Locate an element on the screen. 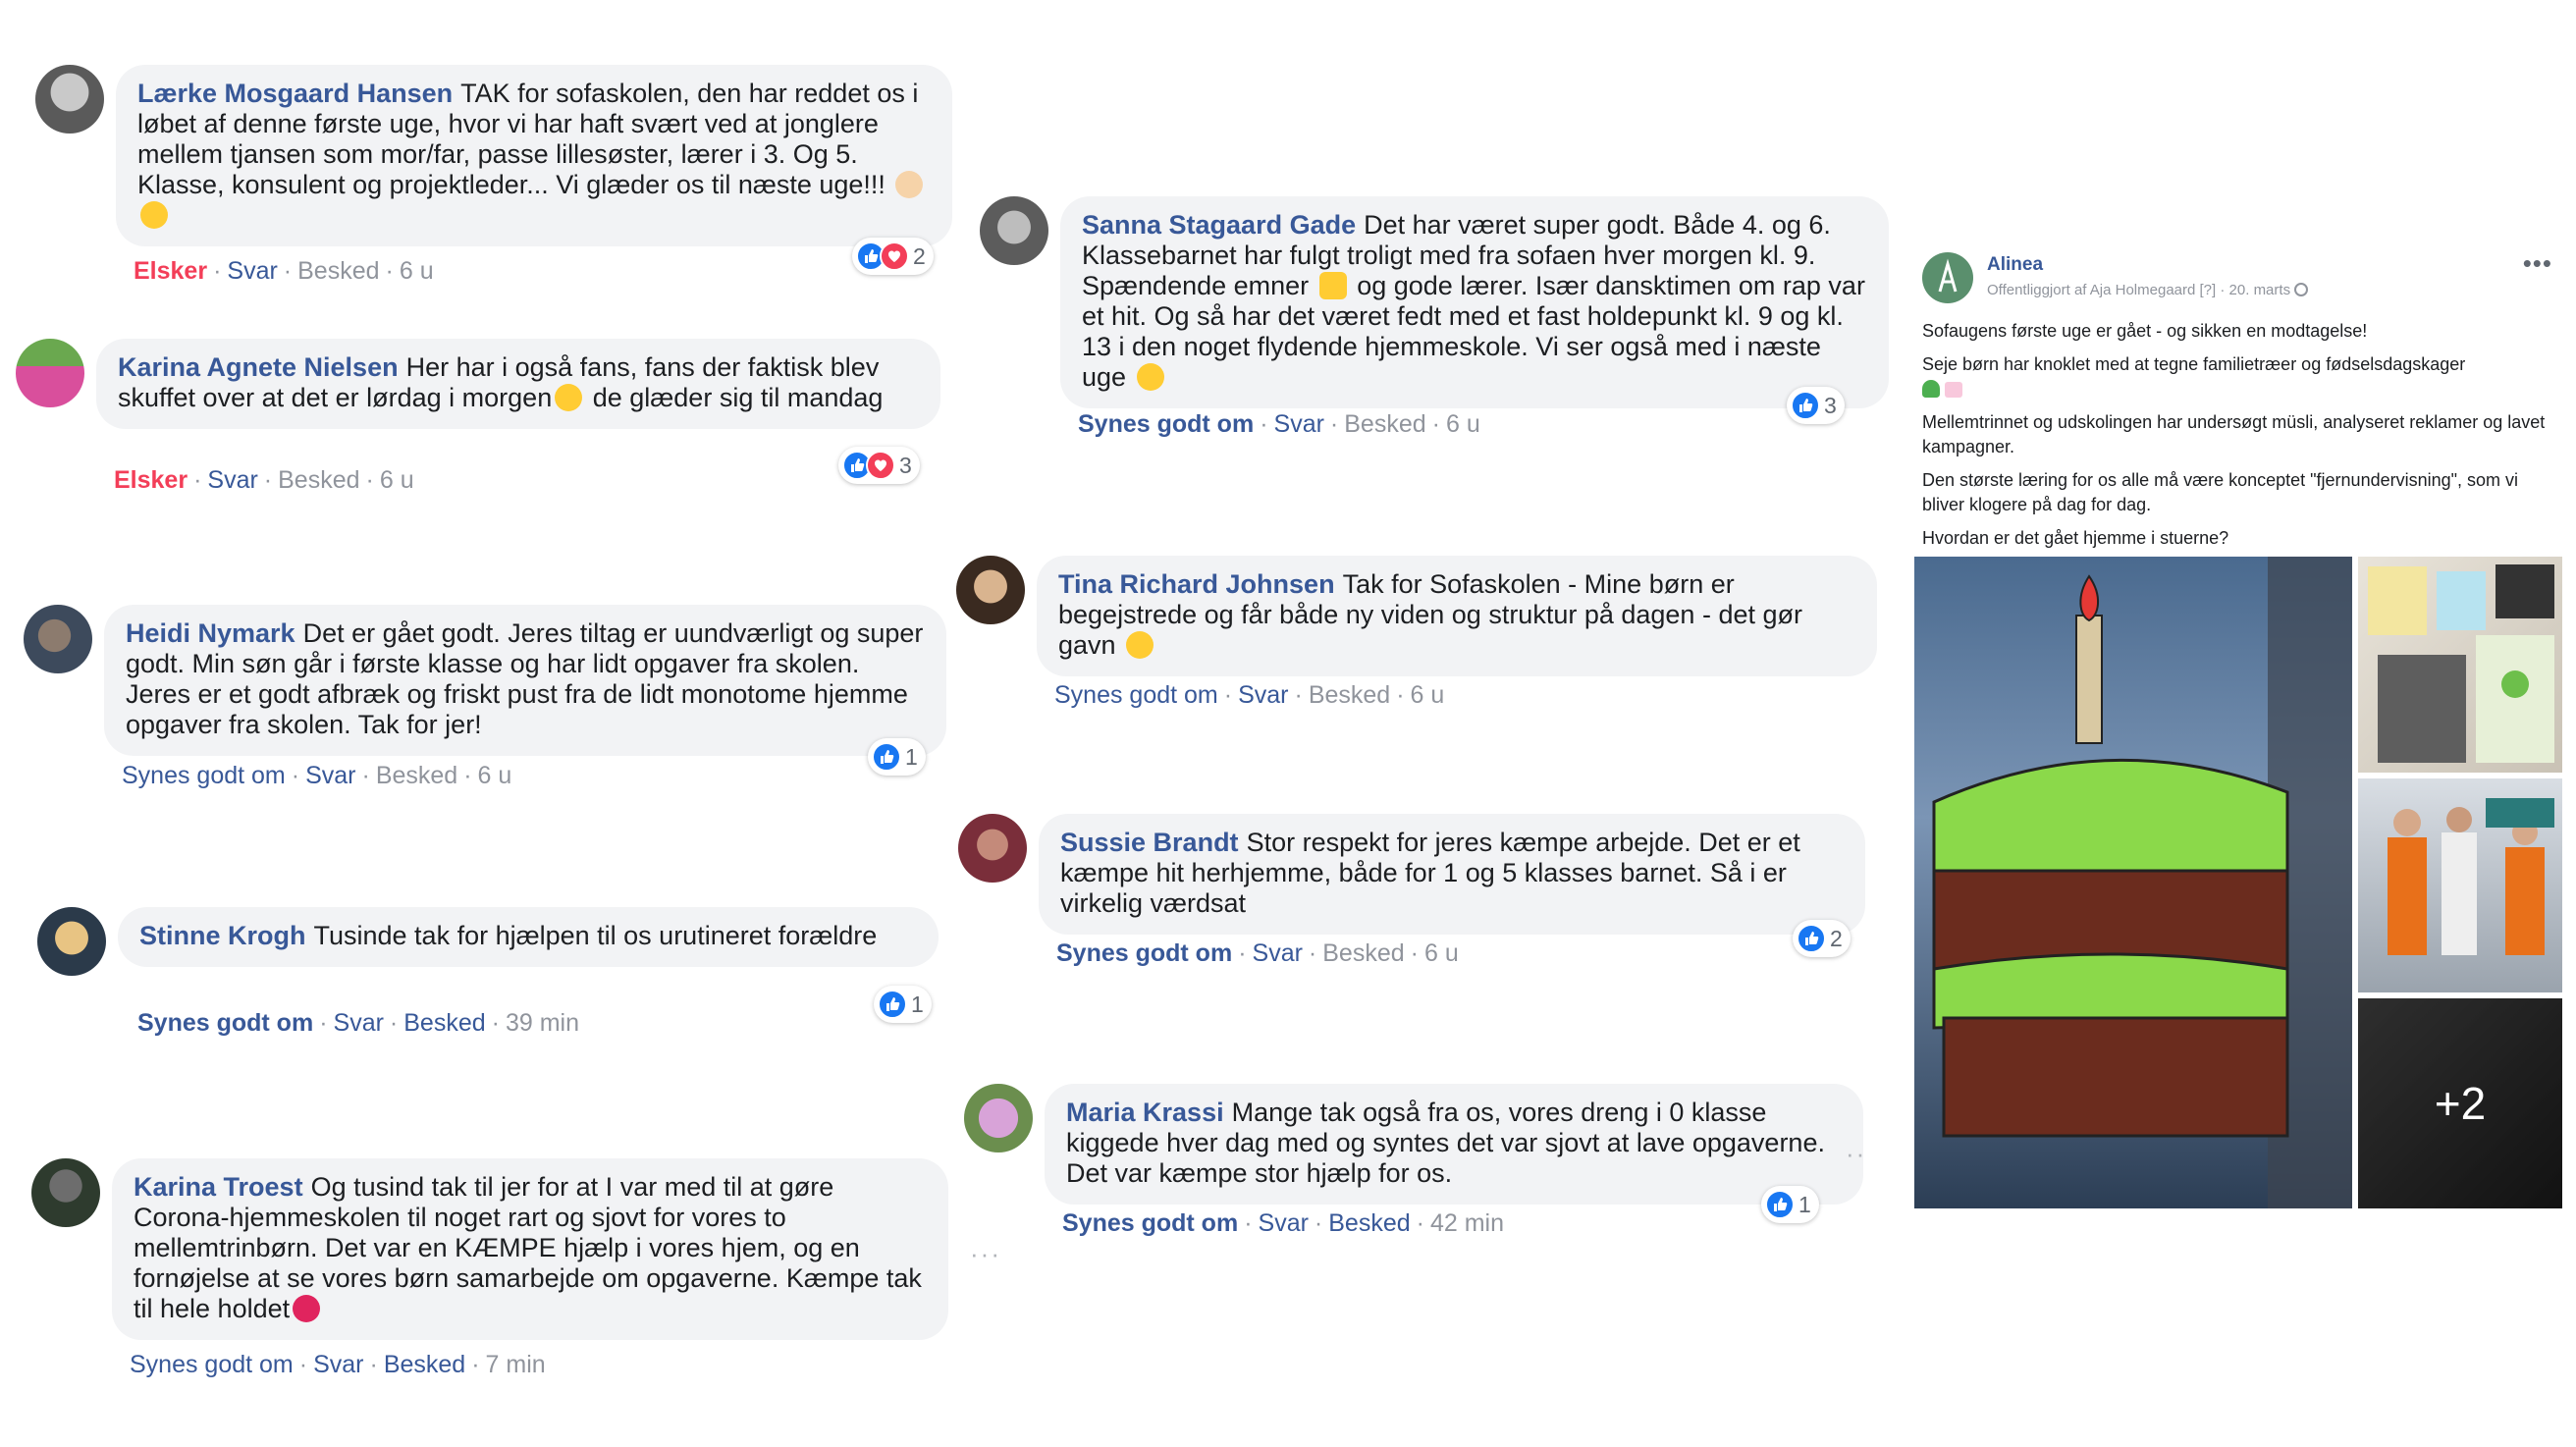 The width and height of the screenshot is (2576, 1447). comment-author: Karina Troest is located at coordinates (218, 1187).